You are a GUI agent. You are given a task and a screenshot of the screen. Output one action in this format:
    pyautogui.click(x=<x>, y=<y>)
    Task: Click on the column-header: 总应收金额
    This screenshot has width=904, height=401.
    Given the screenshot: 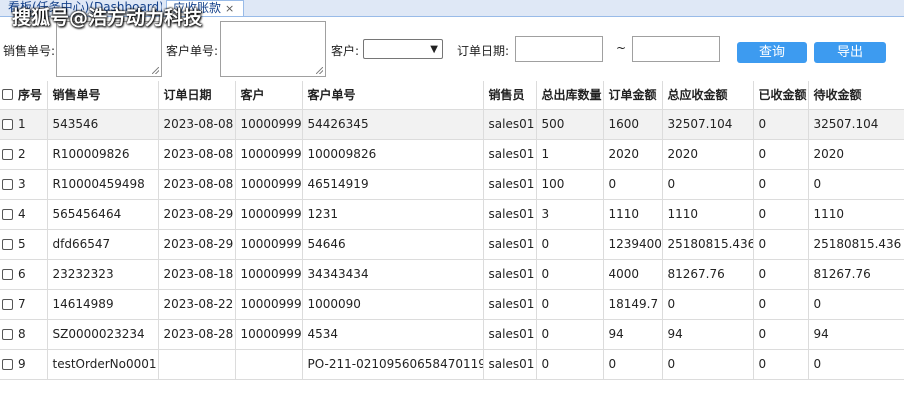 What is the action you would take?
    pyautogui.click(x=708, y=95)
    